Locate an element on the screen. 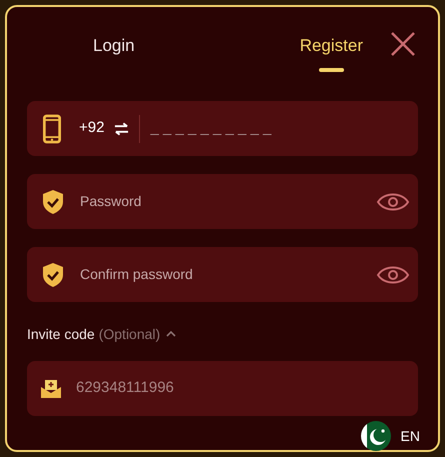 The width and height of the screenshot is (445, 457). language-label: EN is located at coordinates (410, 436).